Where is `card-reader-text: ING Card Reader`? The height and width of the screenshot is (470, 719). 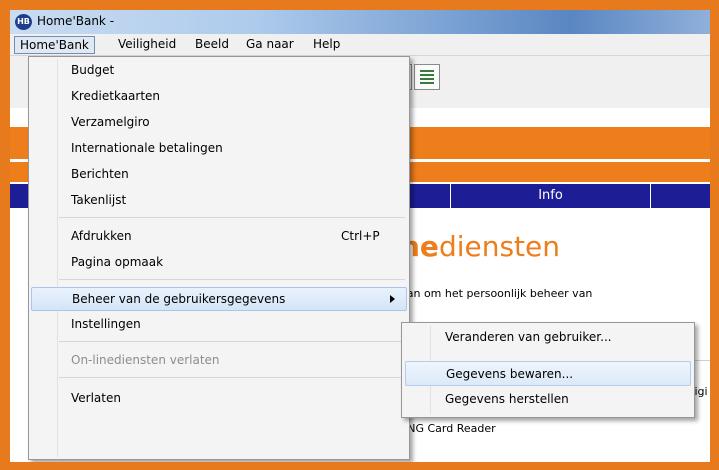
card-reader-text: ING Card Reader is located at coordinates (450, 428).